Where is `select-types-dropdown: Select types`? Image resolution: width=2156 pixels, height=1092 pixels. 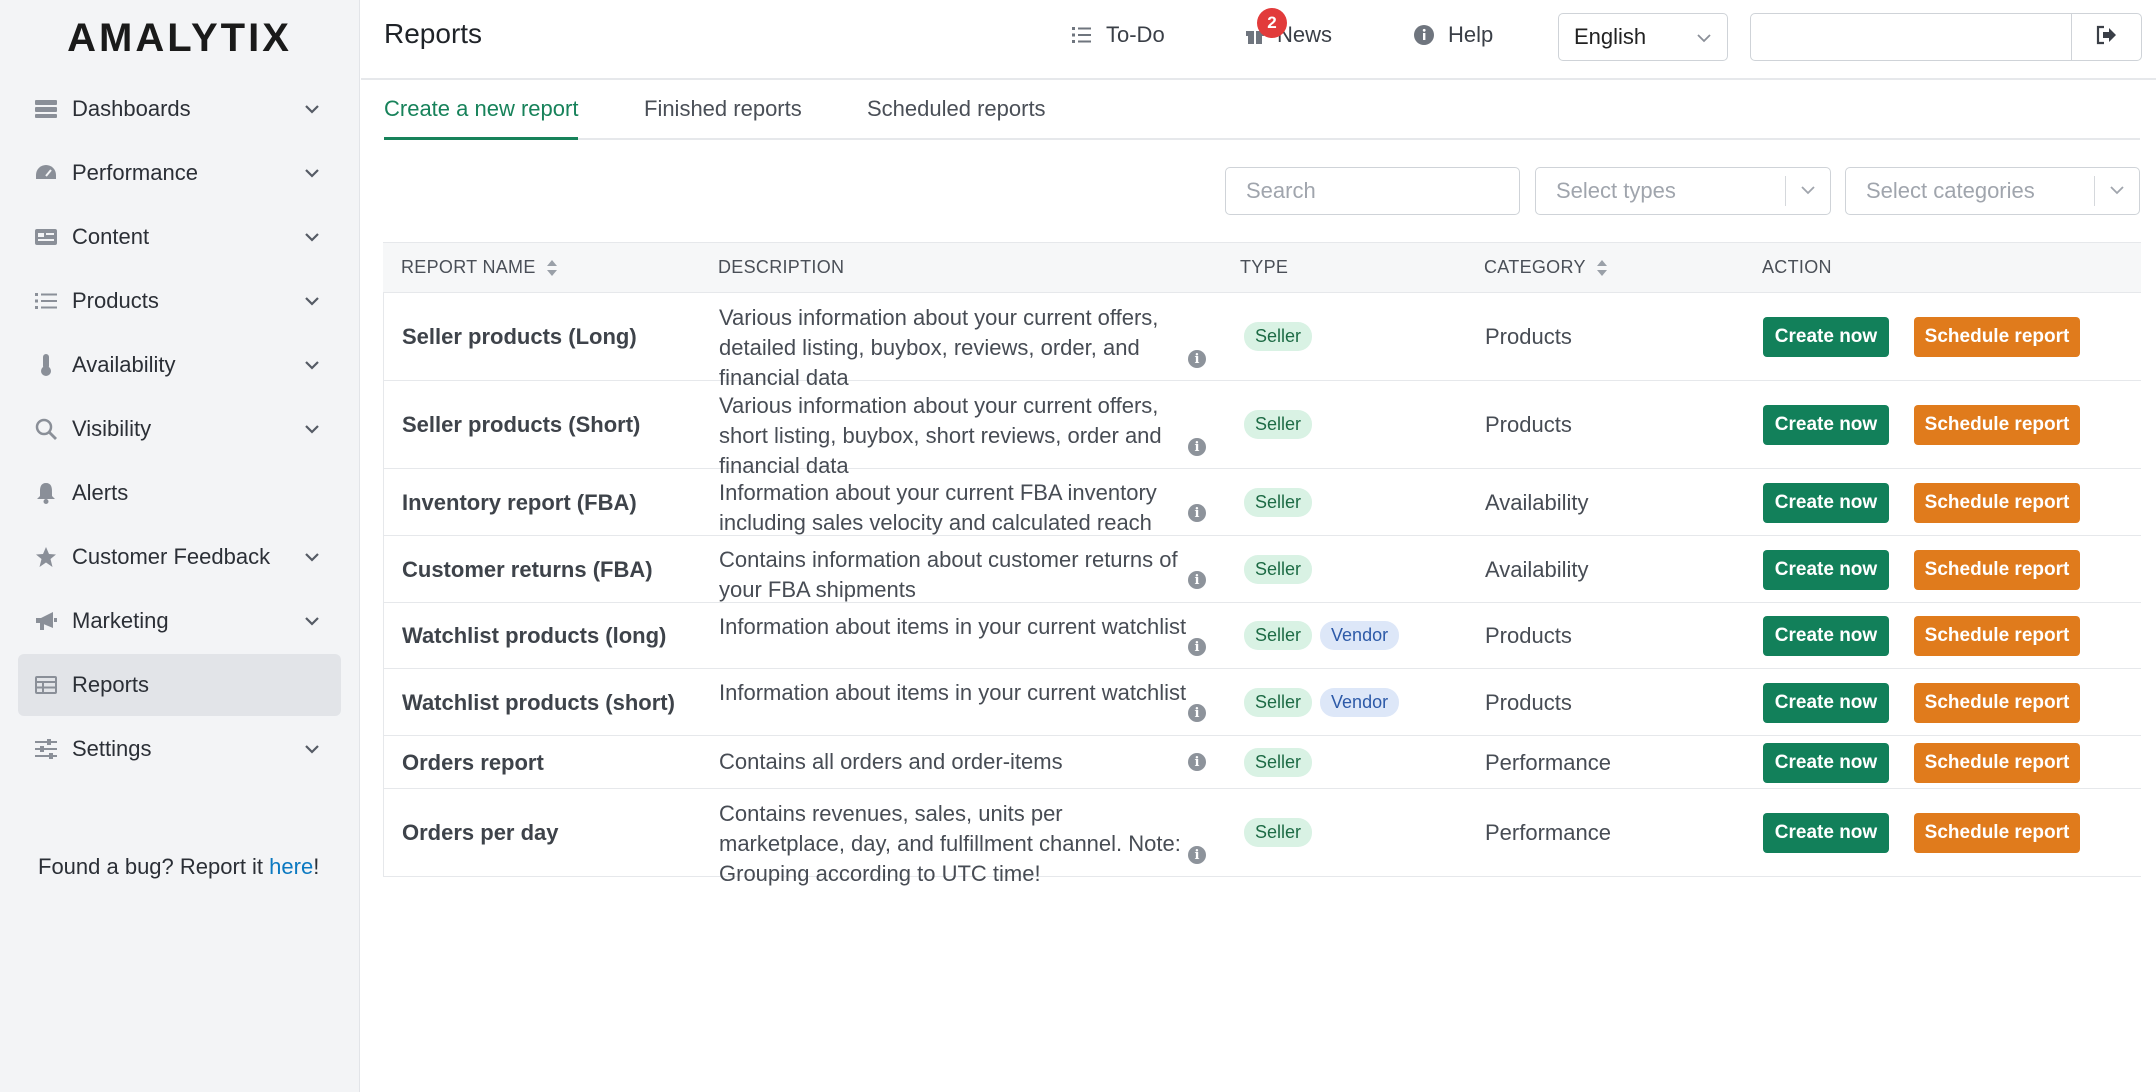 select-types-dropdown: Select types is located at coordinates (1683, 191).